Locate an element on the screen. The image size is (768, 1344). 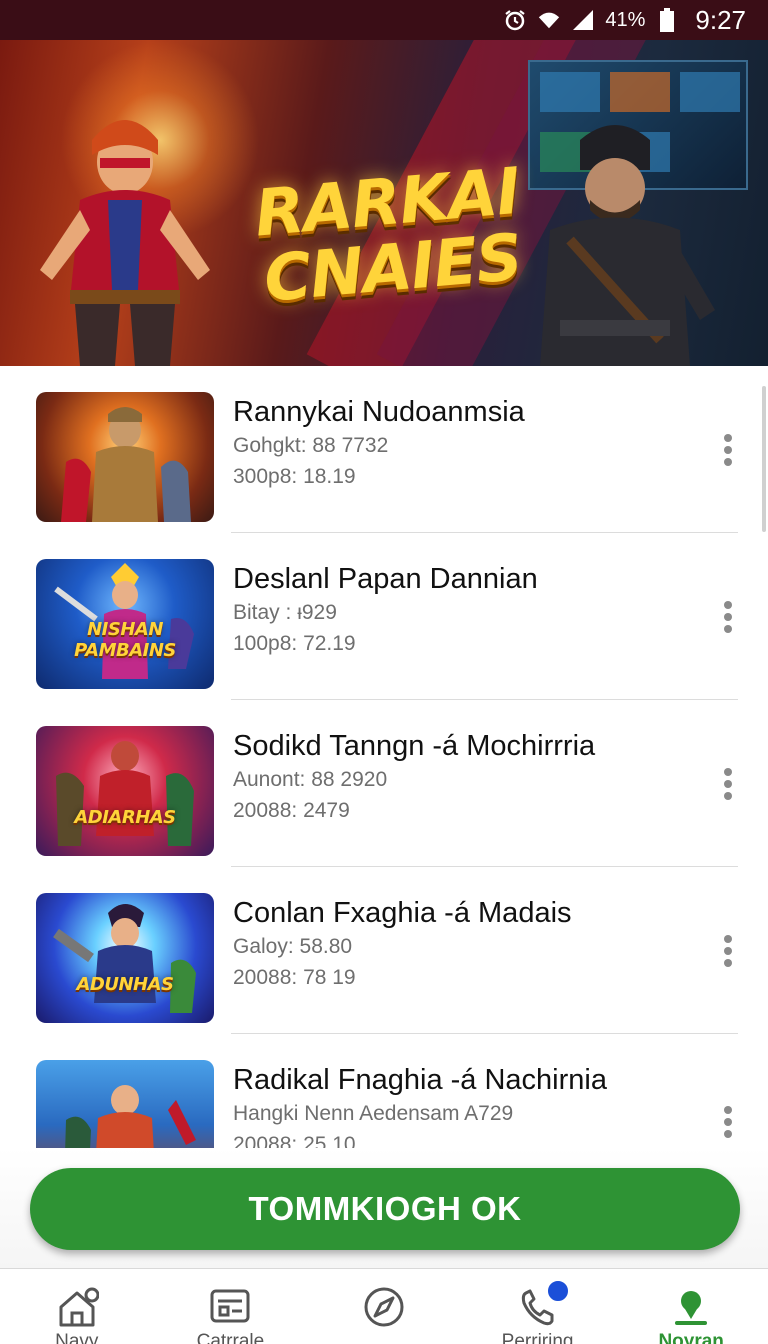
nav-item-explore is located at coordinates (384, 1306).